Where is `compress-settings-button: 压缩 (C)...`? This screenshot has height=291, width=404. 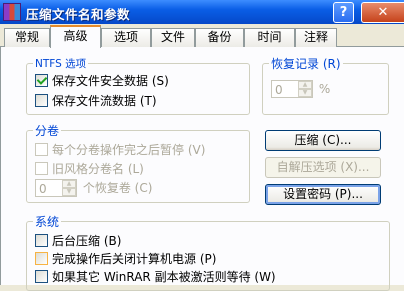 compress-settings-button: 压缩 (C)... is located at coordinates (323, 140).